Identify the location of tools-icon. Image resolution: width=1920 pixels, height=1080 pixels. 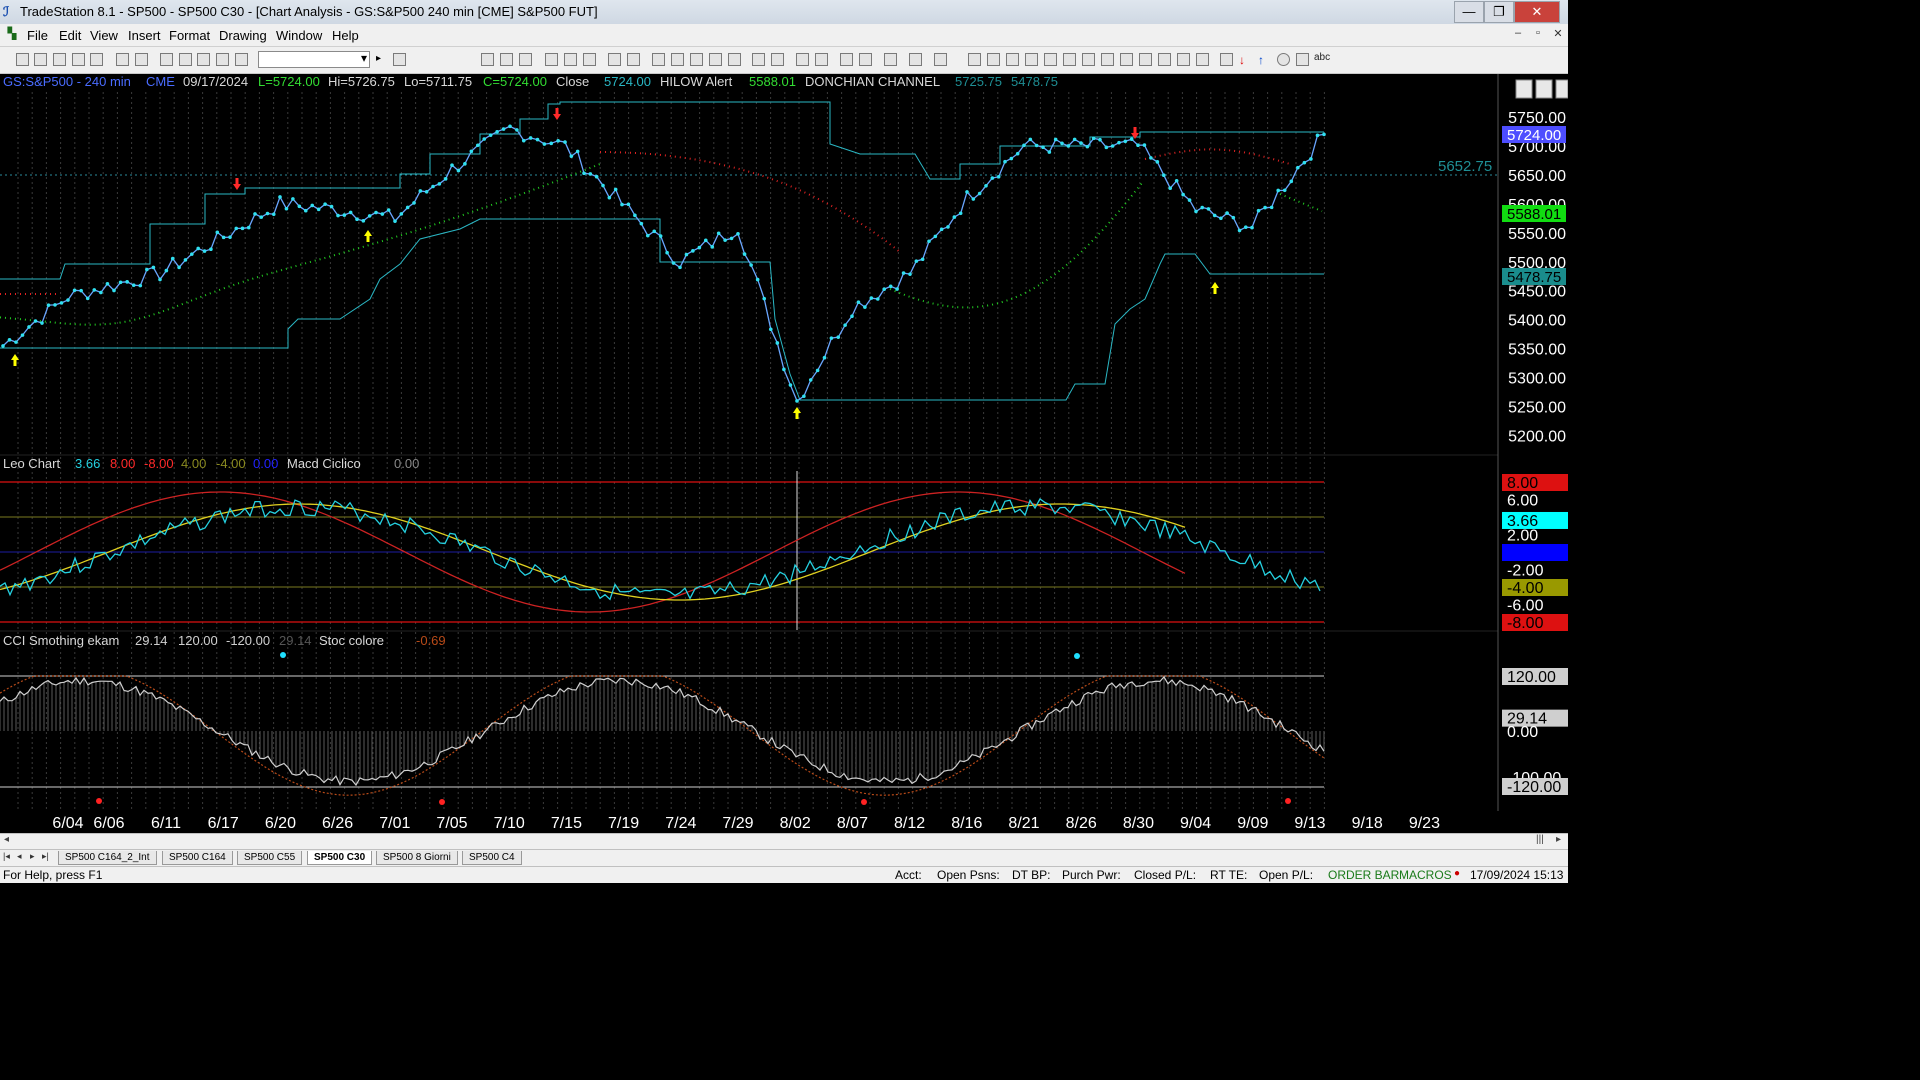
(890, 59).